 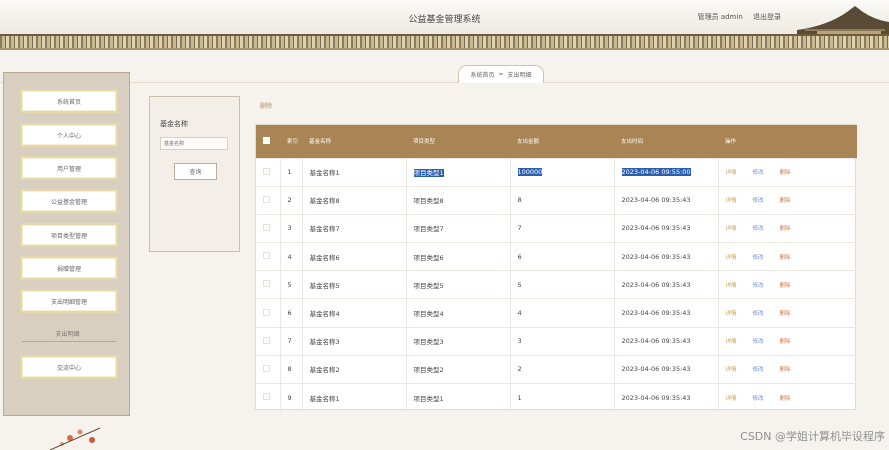 What do you see at coordinates (194, 143) in the screenshot?
I see `search-input` at bounding box center [194, 143].